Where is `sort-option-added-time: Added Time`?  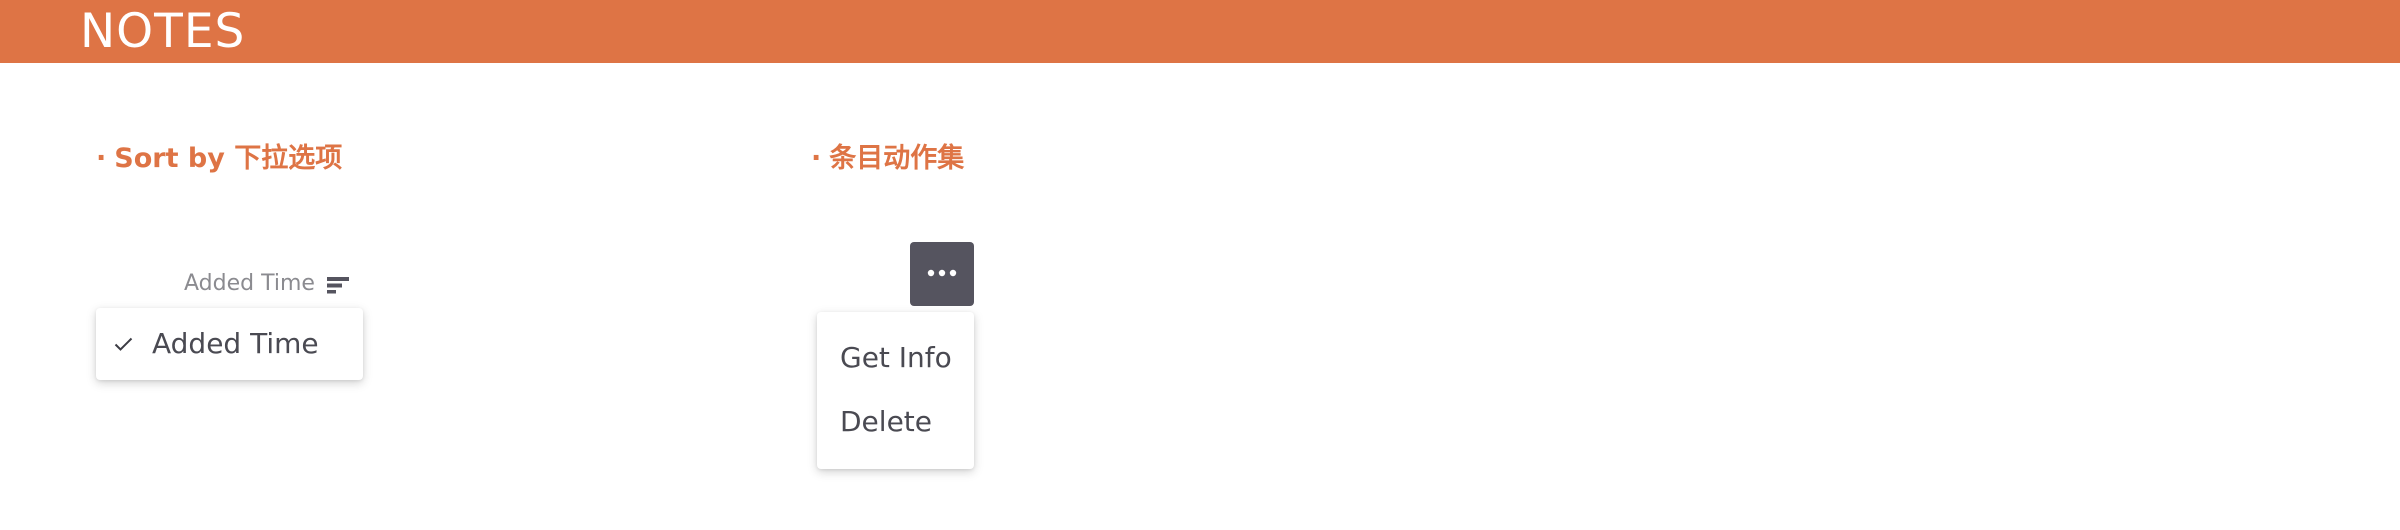
sort-option-added-time: Added Time is located at coordinates (229, 344).